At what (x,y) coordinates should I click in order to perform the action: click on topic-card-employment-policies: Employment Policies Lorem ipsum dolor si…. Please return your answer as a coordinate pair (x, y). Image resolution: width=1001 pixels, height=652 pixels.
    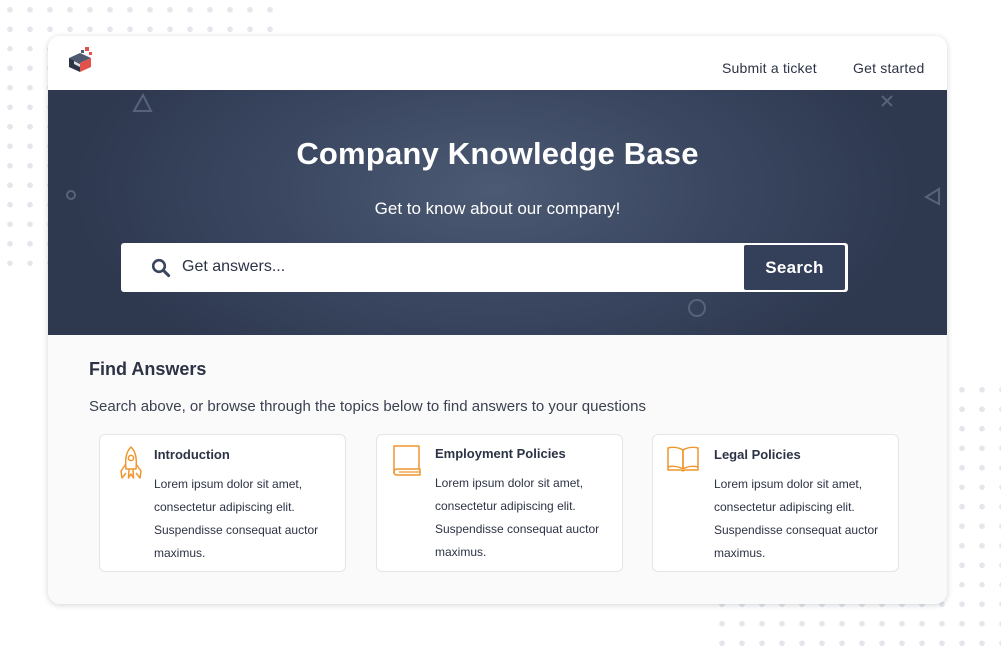
    Looking at the image, I should click on (499, 503).